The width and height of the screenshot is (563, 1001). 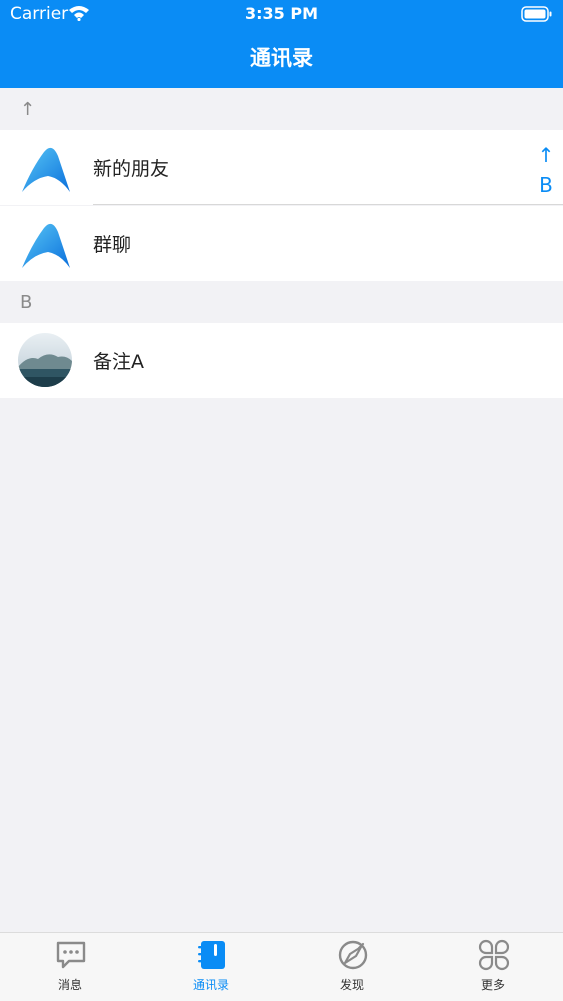 I want to click on contact-row-group-chat: 群聊, so click(x=281, y=243).